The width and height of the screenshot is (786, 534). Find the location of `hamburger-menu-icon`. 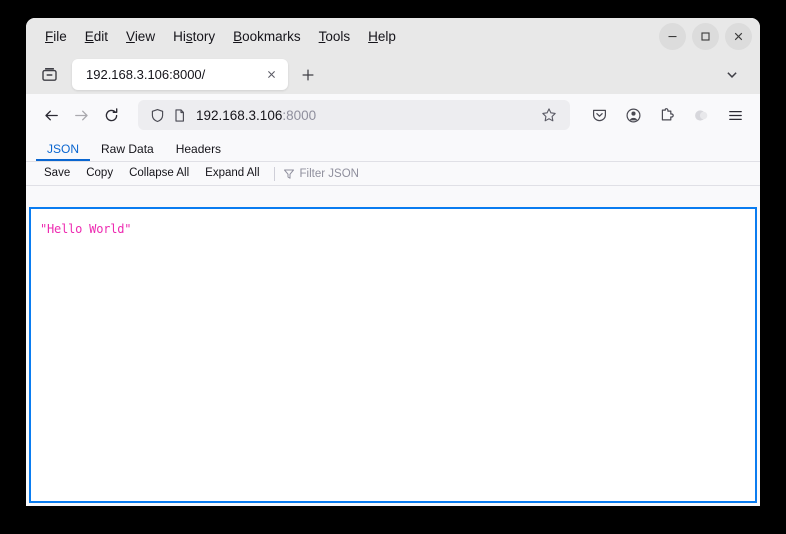

hamburger-menu-icon is located at coordinates (735, 115).